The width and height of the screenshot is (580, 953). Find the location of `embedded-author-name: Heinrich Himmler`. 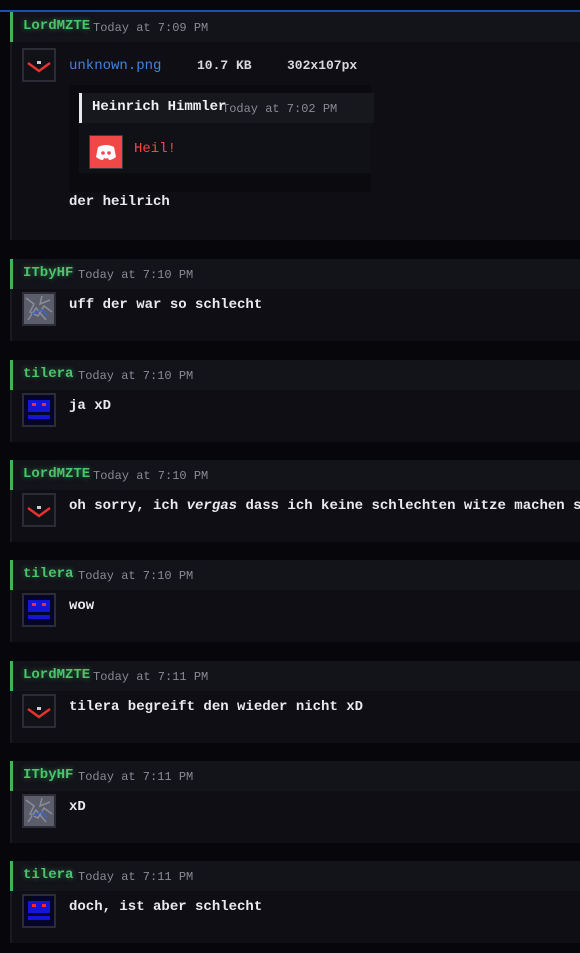

embedded-author-name: Heinrich Himmler is located at coordinates (159, 107).